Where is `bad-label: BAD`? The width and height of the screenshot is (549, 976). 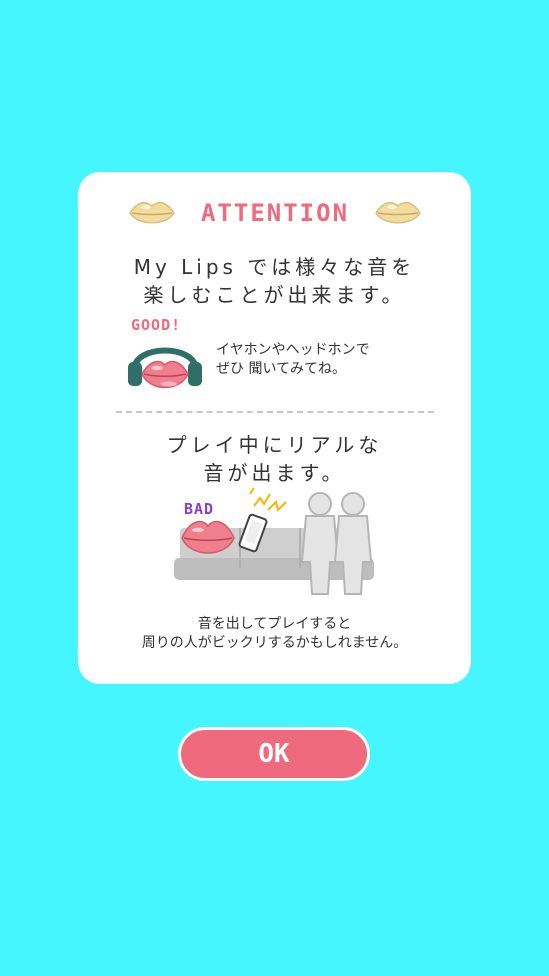
bad-label: BAD is located at coordinates (199, 509).